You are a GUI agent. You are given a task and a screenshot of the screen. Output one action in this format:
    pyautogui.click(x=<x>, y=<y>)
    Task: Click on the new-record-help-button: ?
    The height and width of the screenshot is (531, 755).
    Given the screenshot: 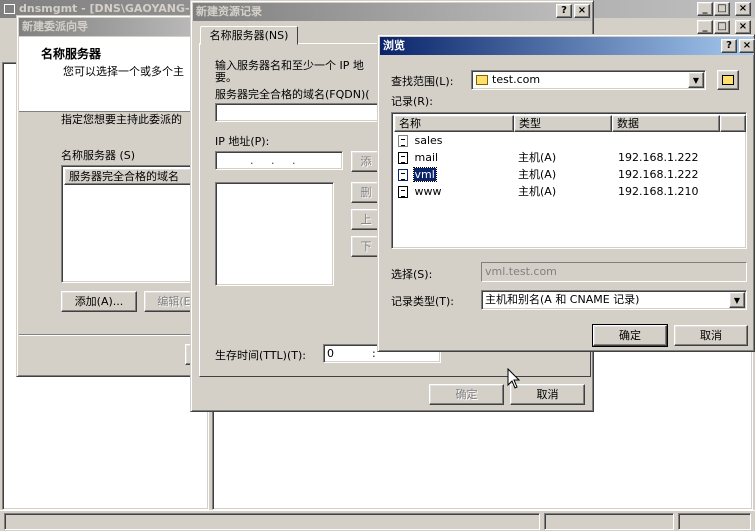 What is the action you would take?
    pyautogui.click(x=564, y=11)
    